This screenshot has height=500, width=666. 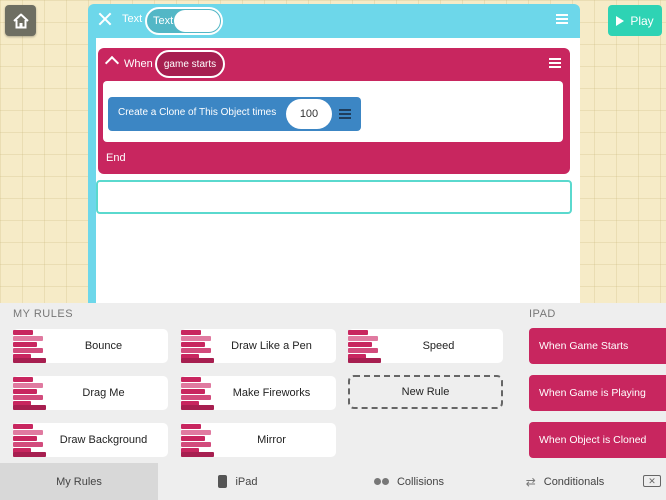 What do you see at coordinates (163, 21) in the screenshot?
I see `object-name-value: Text` at bounding box center [163, 21].